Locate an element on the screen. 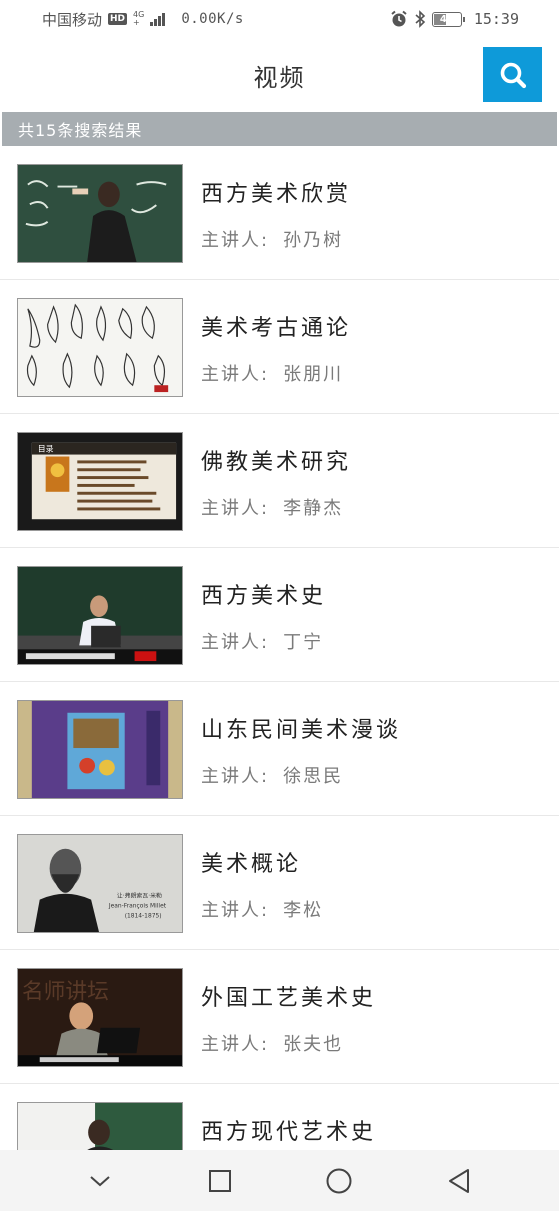  video-lecturer: 主讲人: 丁宁 is located at coordinates (269, 641).